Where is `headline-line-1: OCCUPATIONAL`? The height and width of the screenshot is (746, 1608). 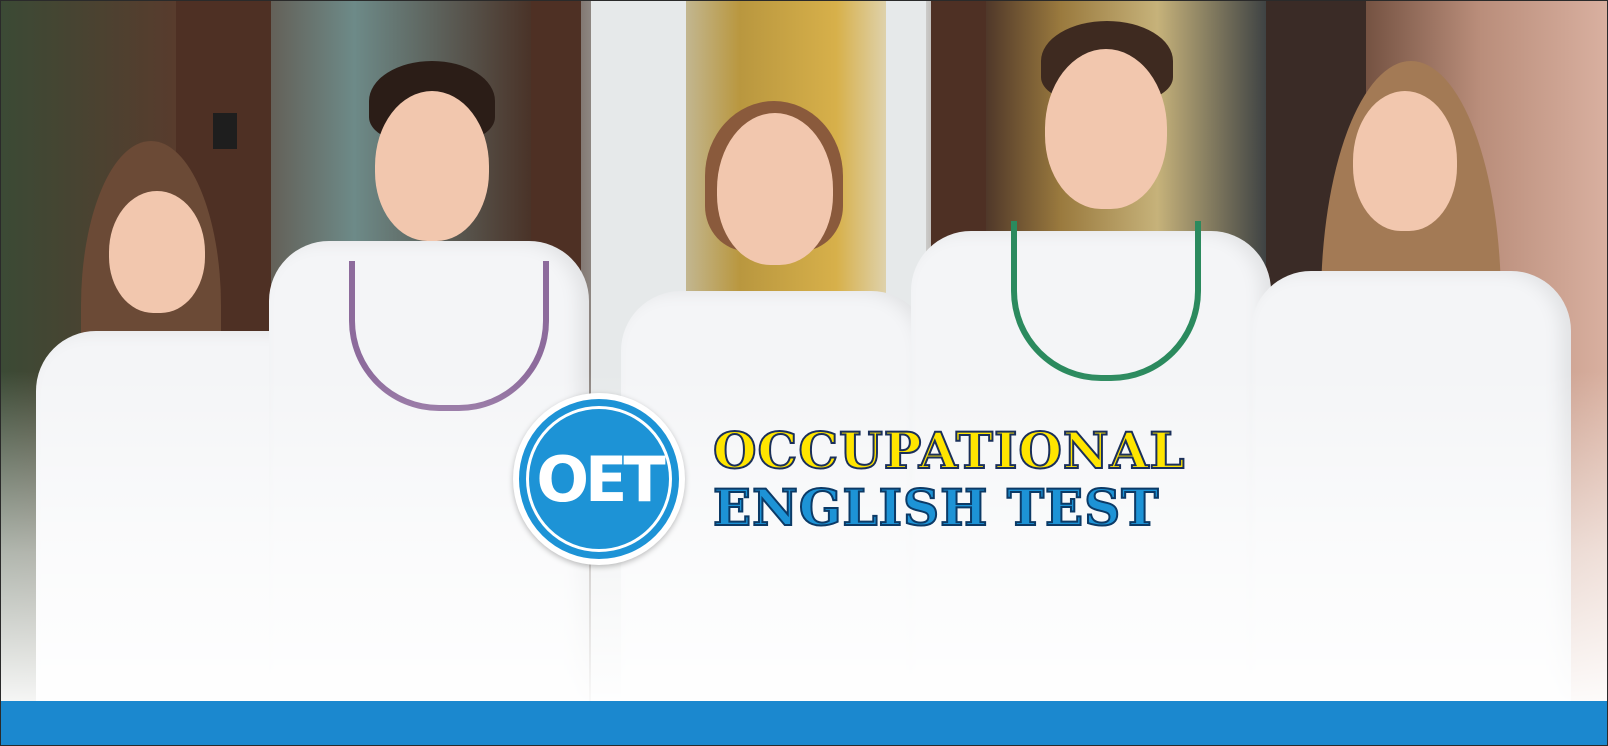
headline-line-1: OCCUPATIONAL is located at coordinates (949, 450).